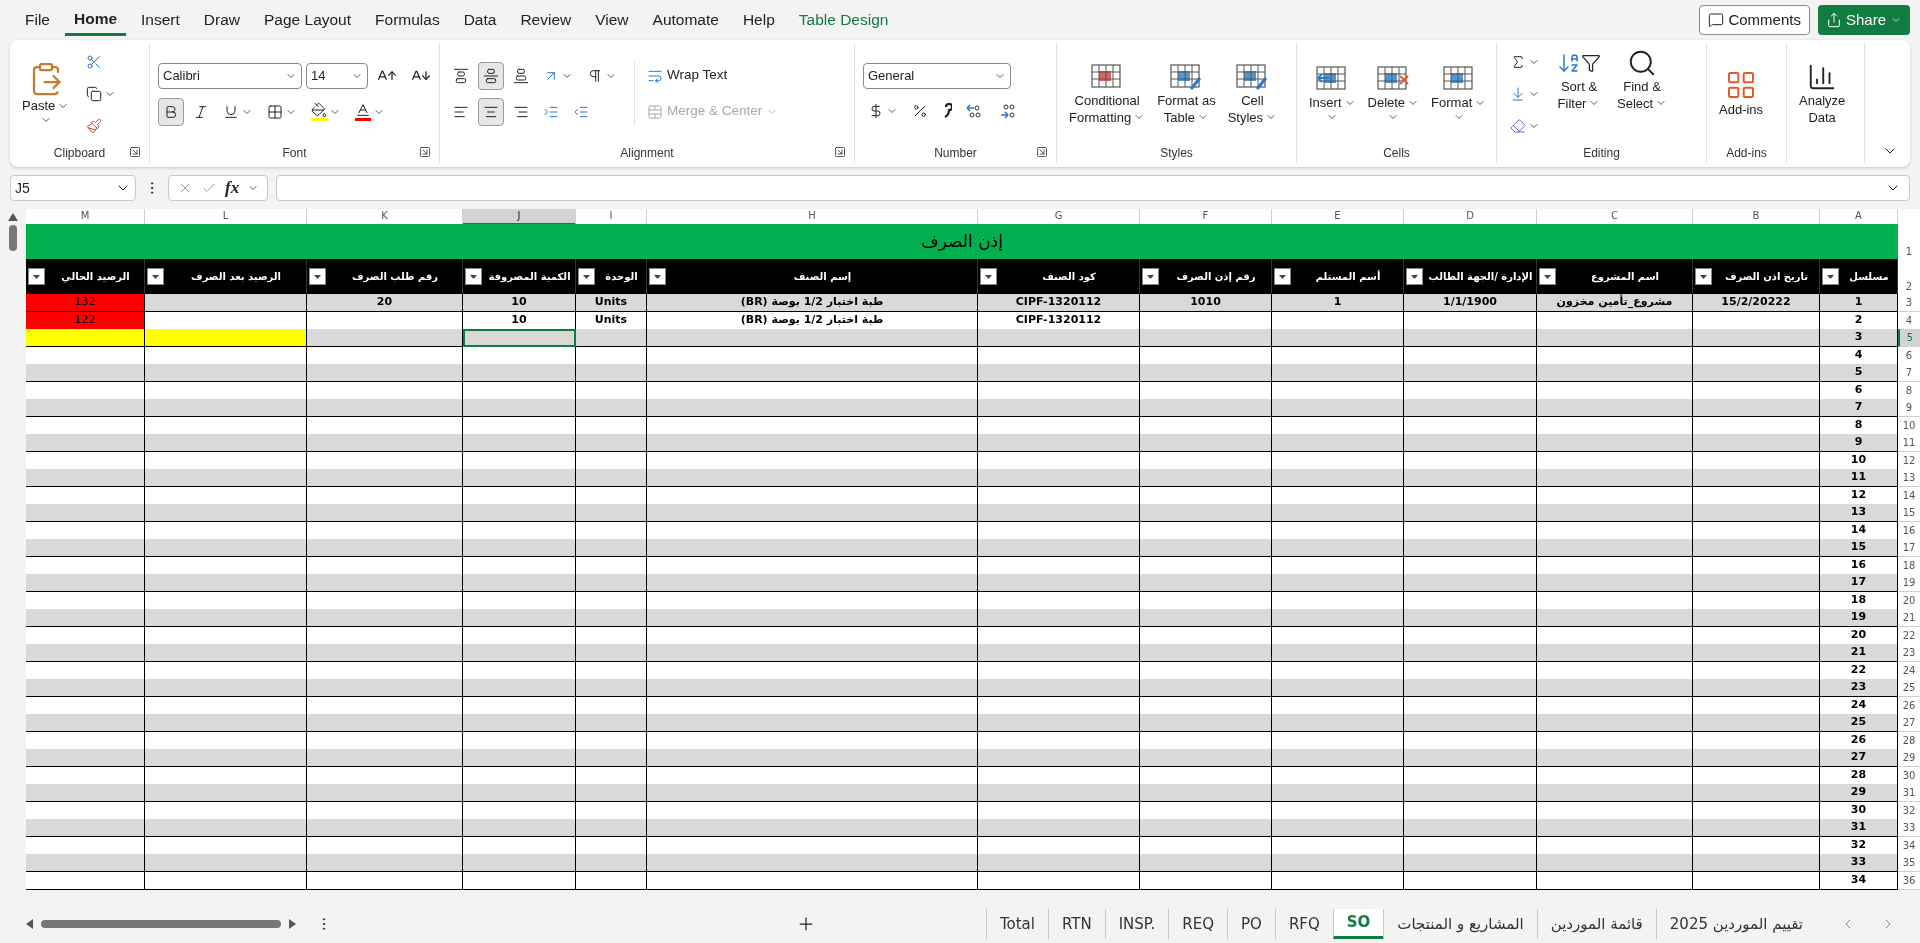  What do you see at coordinates (1251, 924) in the screenshot?
I see `sheet-tab: PO` at bounding box center [1251, 924].